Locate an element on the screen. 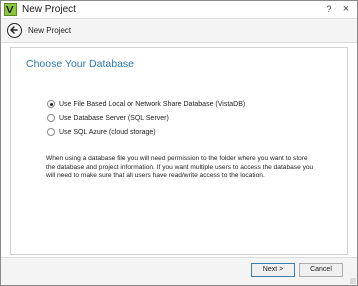 Image resolution: width=358 pixels, height=286 pixels. cancel-button: Cancel is located at coordinates (321, 270).